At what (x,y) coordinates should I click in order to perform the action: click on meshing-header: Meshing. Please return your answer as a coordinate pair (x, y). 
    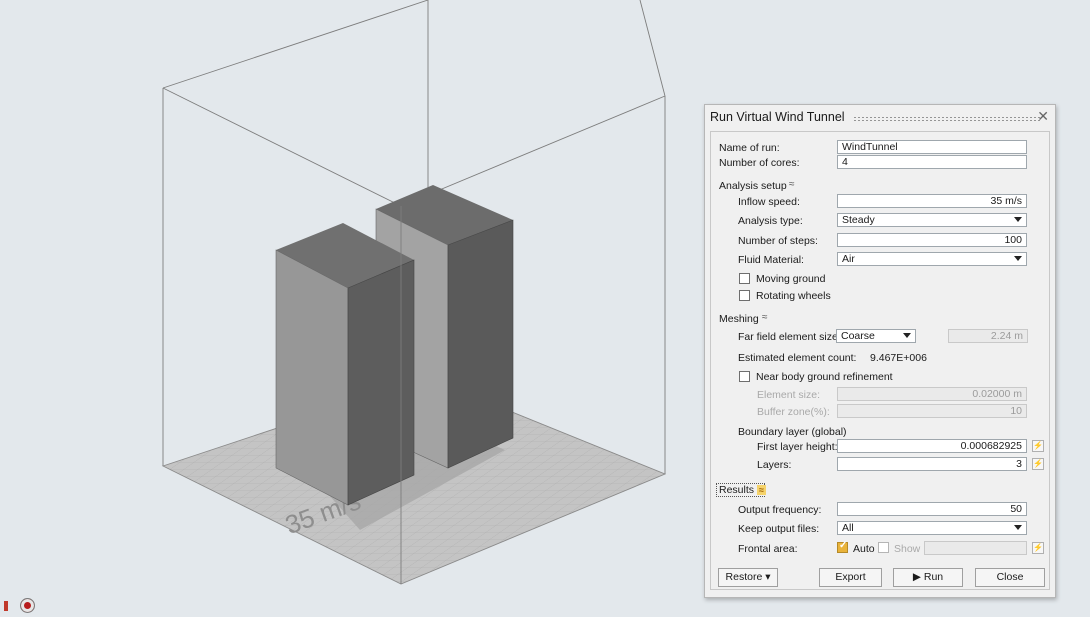
    Looking at the image, I should click on (739, 319).